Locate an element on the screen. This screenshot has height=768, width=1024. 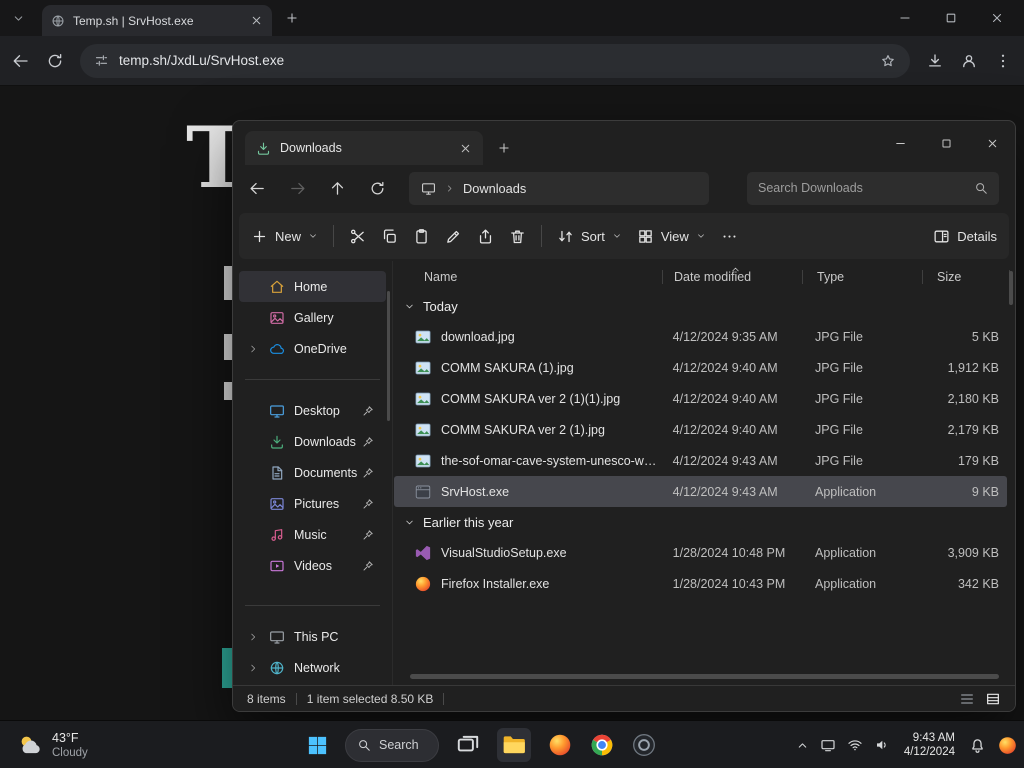
group-header-today: Today is located at coordinates (704, 306).